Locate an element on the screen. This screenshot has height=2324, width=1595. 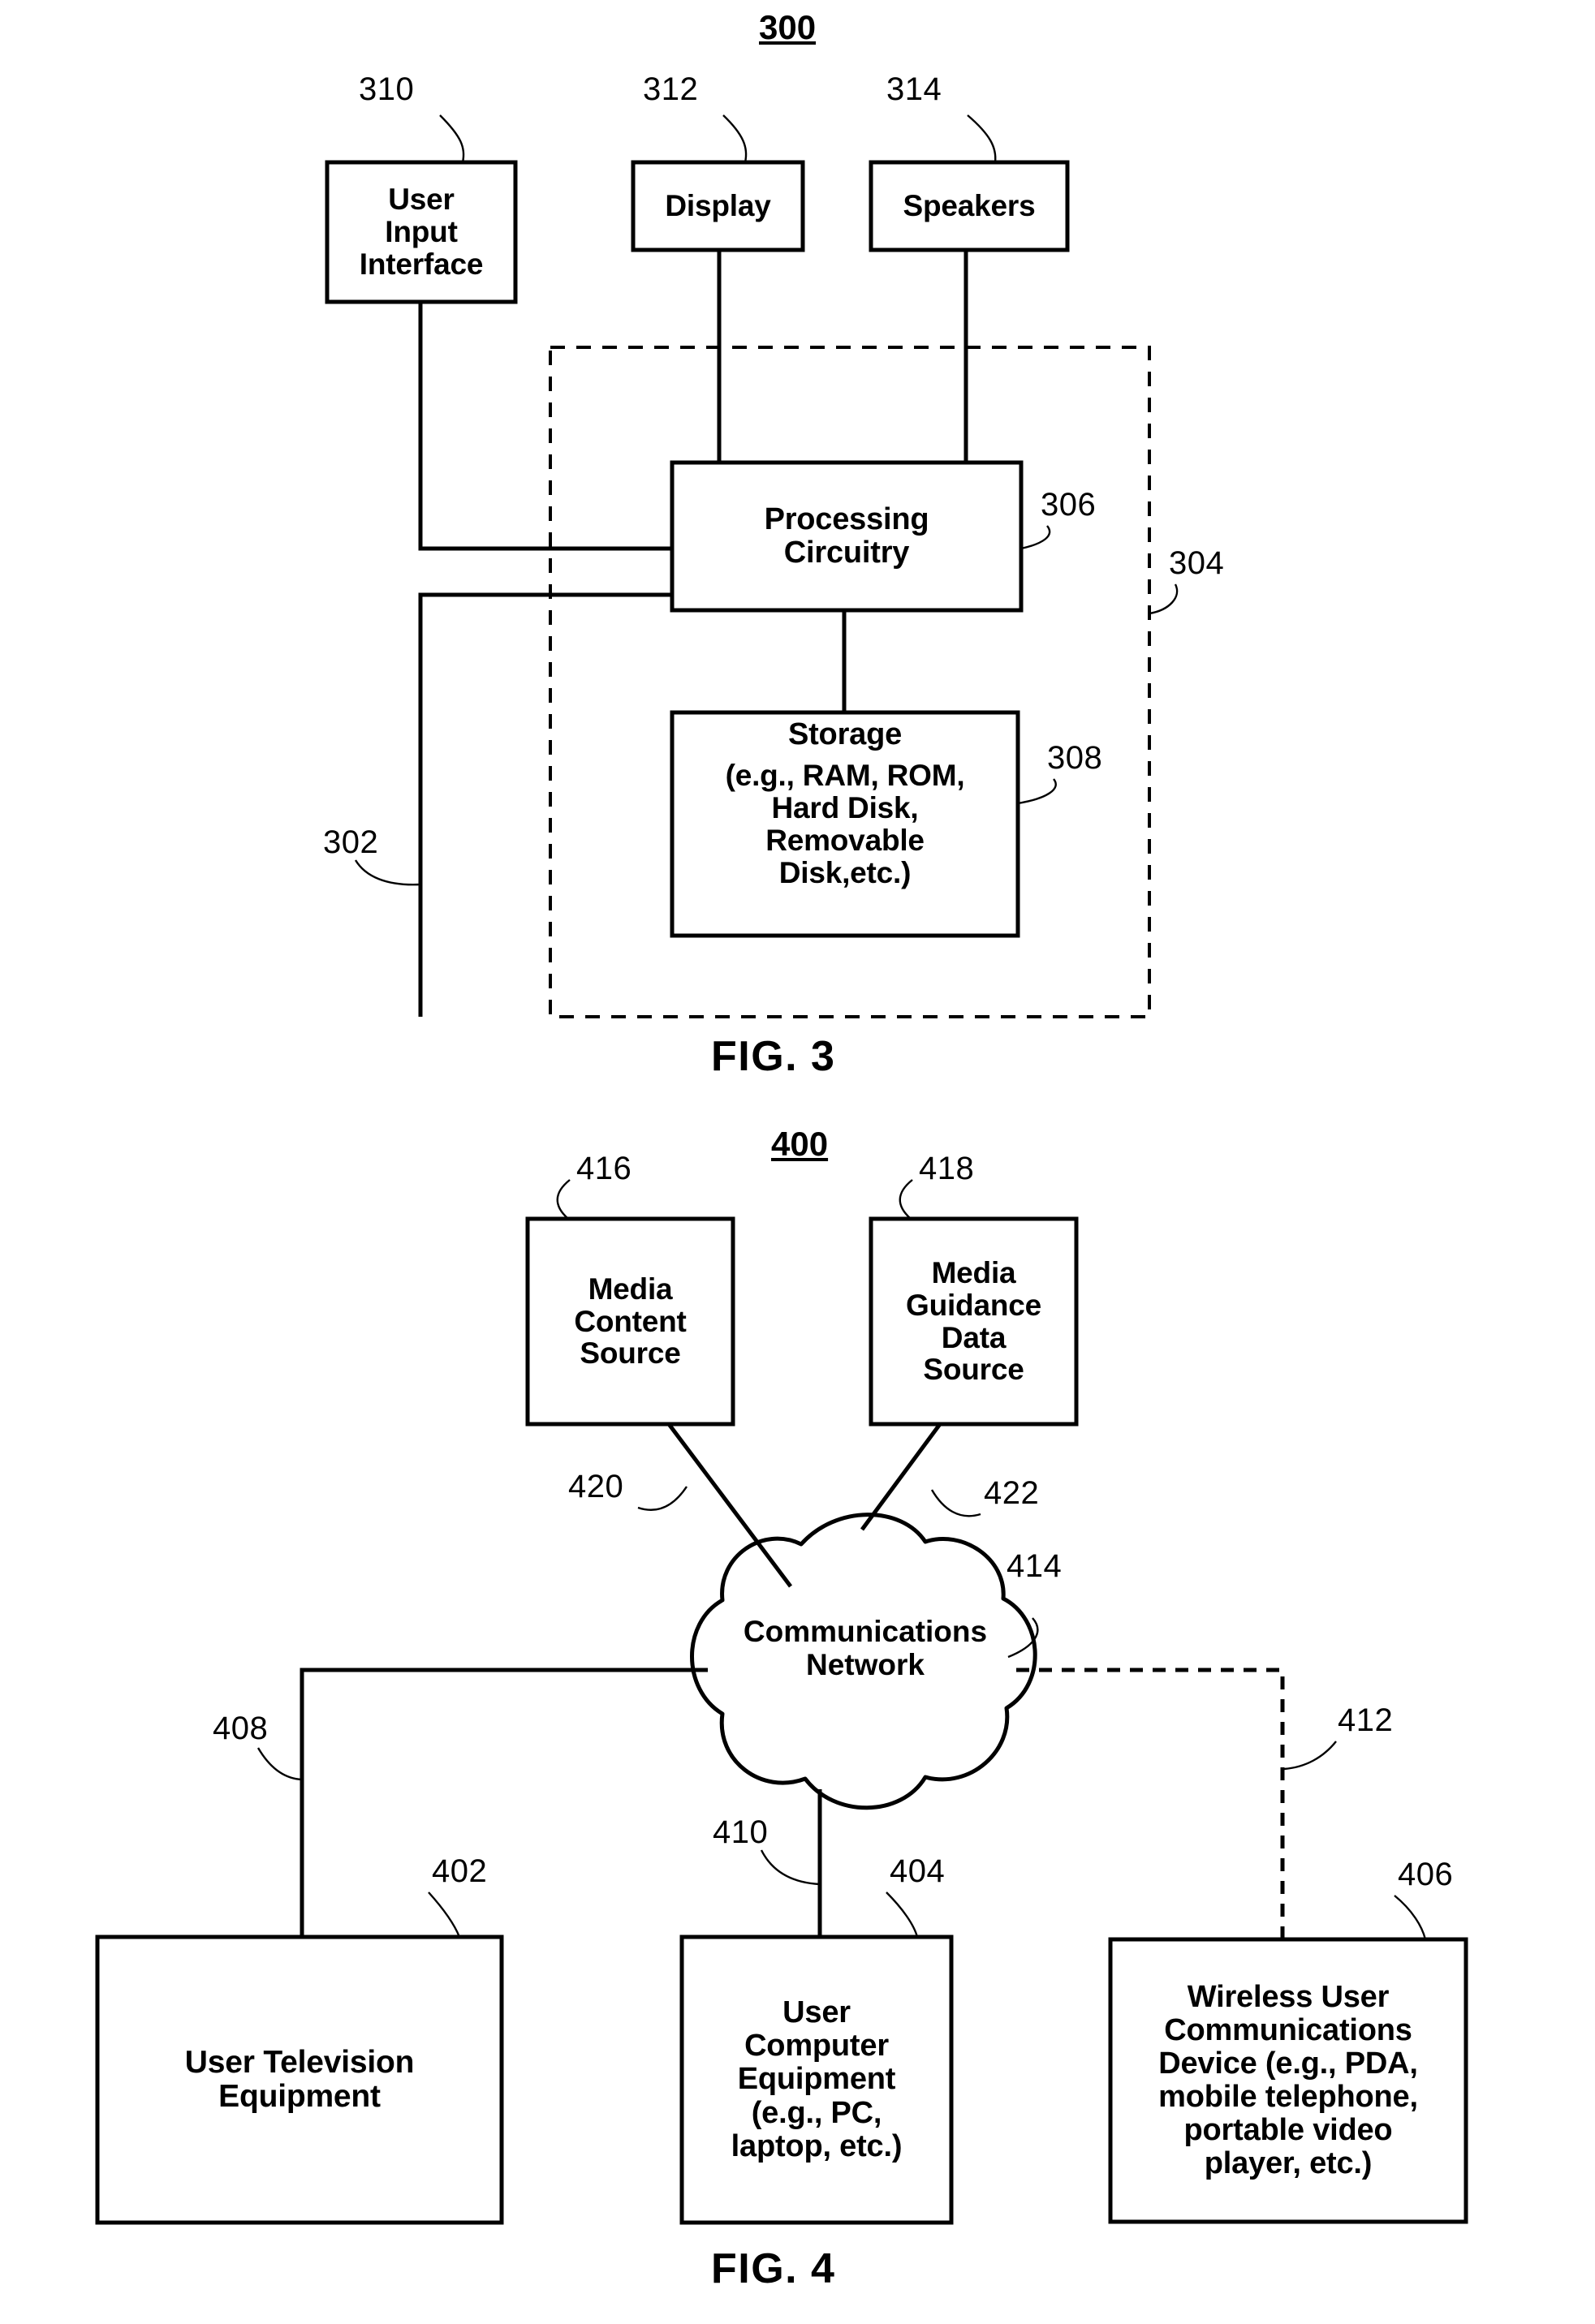
fig4-ref-422: 422 is located at coordinates (1012, 1493).